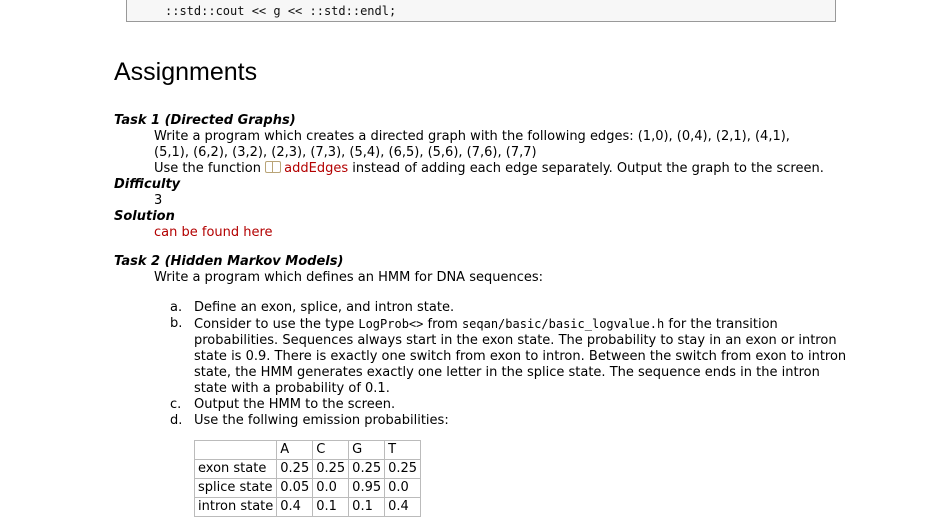 The width and height of the screenshot is (946, 517). Describe the element at coordinates (367, 450) in the screenshot. I see `table-header: G` at that location.